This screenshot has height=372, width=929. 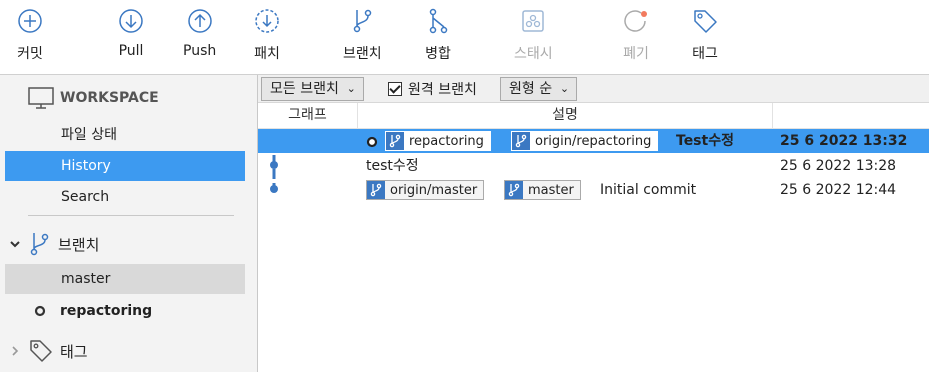 What do you see at coordinates (15, 351) in the screenshot?
I see `chevron-right-icon` at bounding box center [15, 351].